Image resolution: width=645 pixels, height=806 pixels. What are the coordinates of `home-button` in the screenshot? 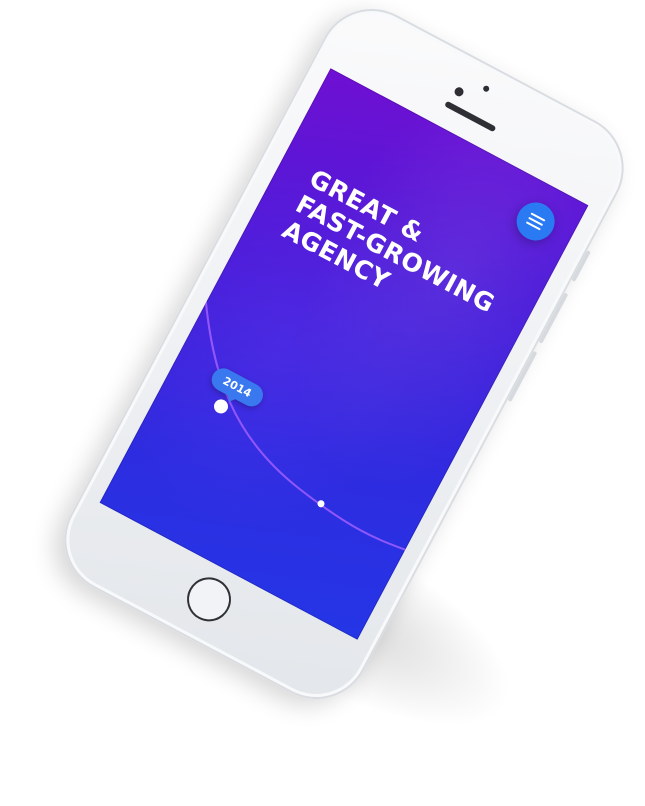 It's located at (209, 599).